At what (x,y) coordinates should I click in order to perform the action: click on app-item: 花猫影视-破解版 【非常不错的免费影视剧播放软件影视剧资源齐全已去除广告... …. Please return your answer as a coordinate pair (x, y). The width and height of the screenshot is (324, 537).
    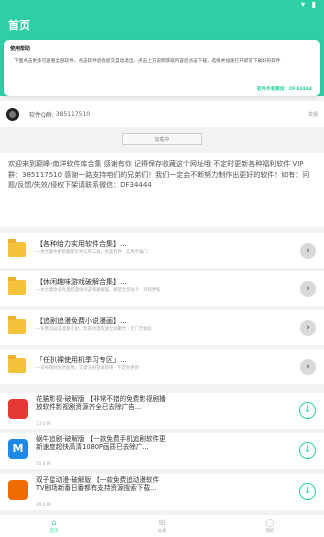
    Looking at the image, I should click on (162, 411).